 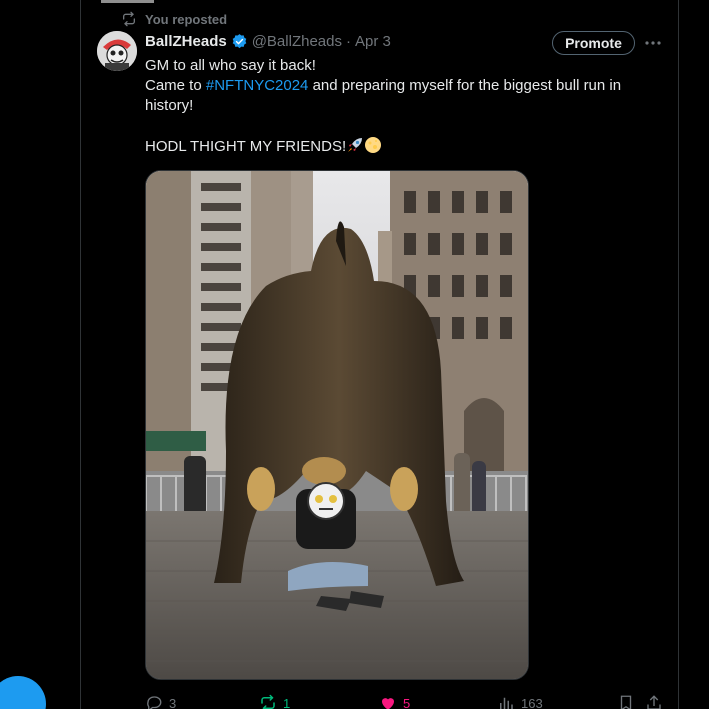 What do you see at coordinates (173, 702) in the screenshot?
I see `reply-count: 3` at bounding box center [173, 702].